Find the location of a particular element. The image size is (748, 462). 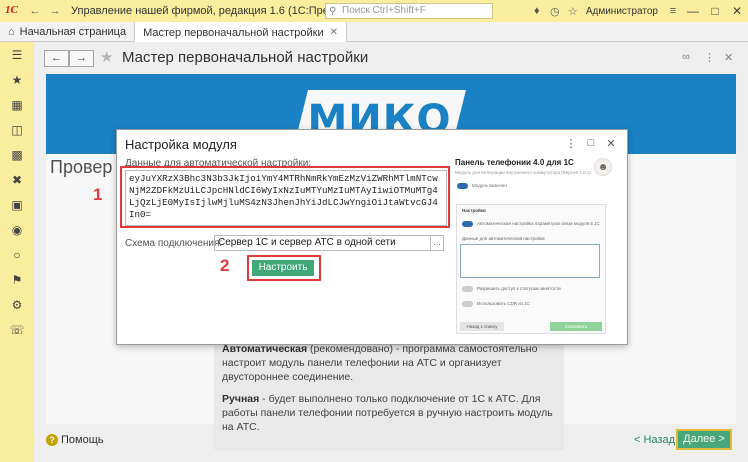

favorites-icon: ☆ is located at coordinates (573, 11).